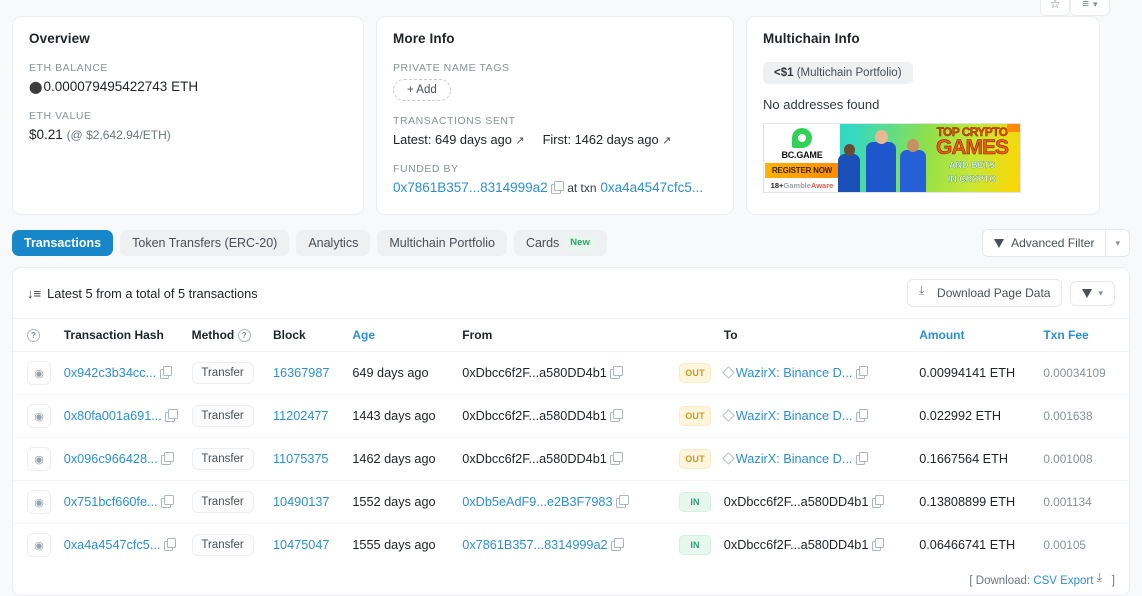  What do you see at coordinates (470, 187) in the screenshot?
I see `funded-by-address-link: 0x7861B357...8314999a2` at bounding box center [470, 187].